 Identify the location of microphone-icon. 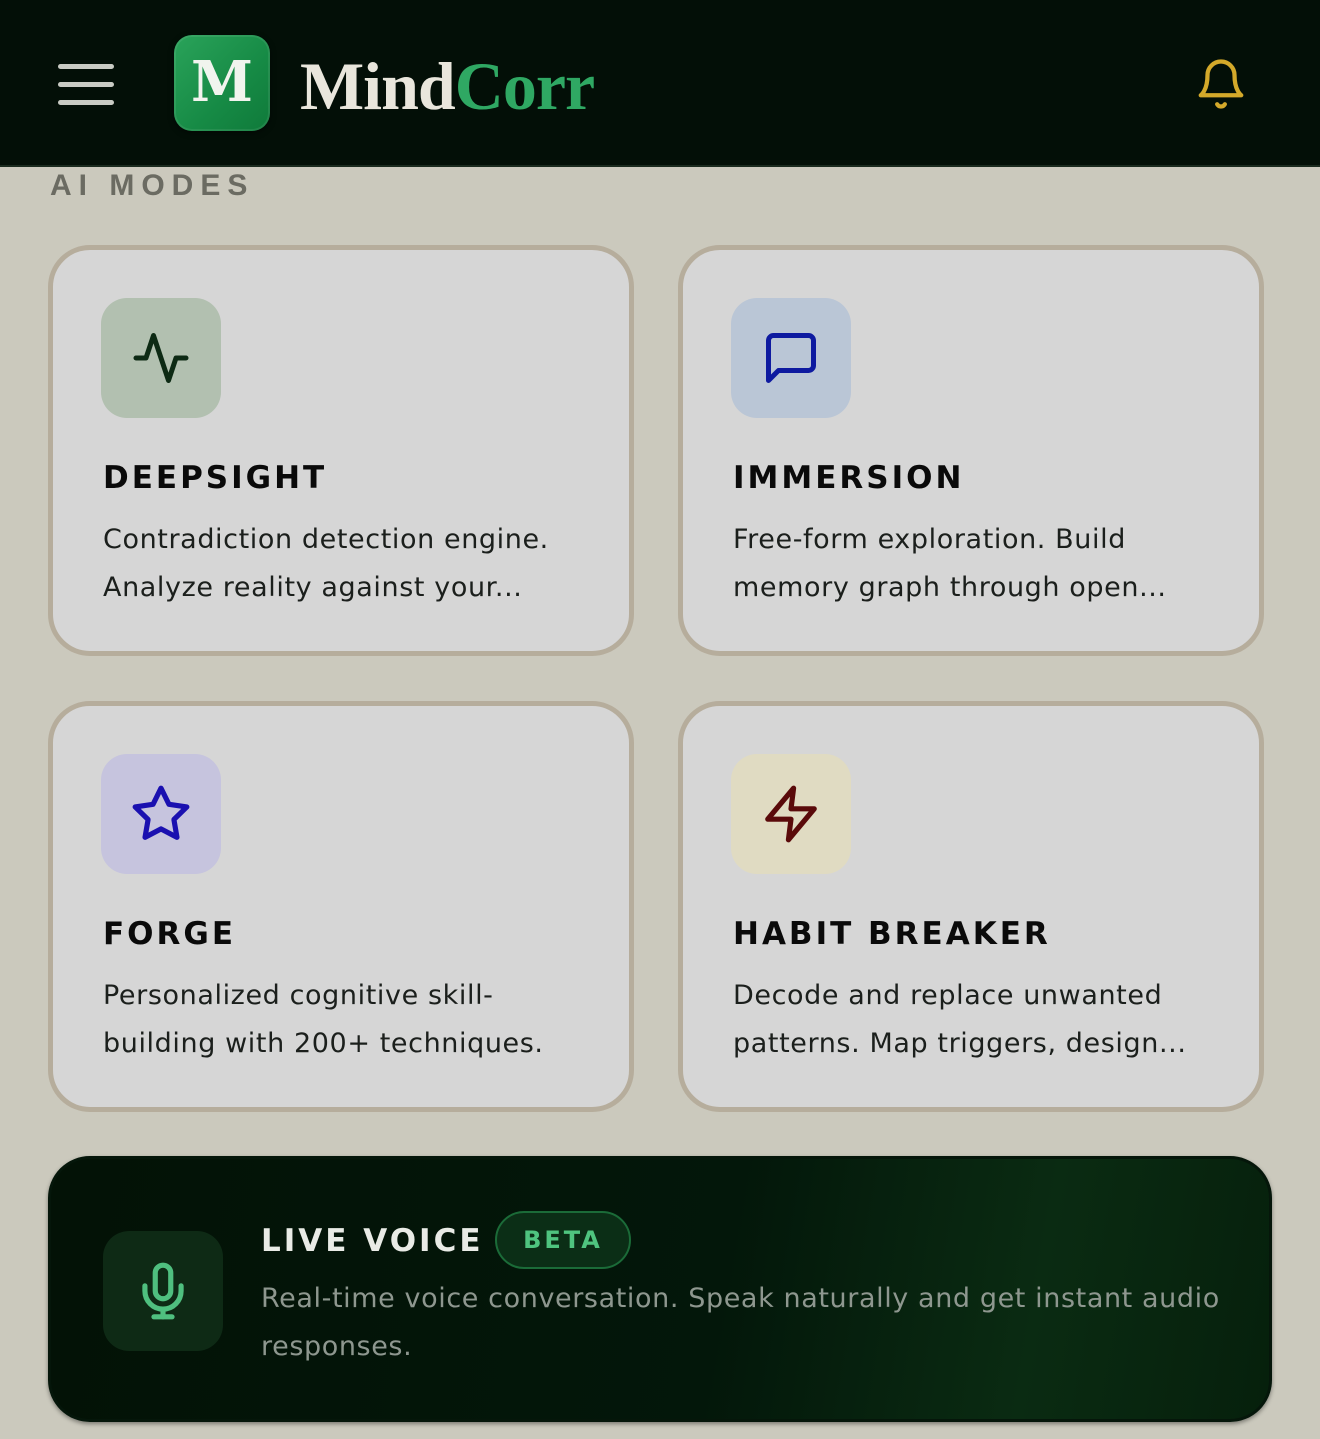
(163, 1291).